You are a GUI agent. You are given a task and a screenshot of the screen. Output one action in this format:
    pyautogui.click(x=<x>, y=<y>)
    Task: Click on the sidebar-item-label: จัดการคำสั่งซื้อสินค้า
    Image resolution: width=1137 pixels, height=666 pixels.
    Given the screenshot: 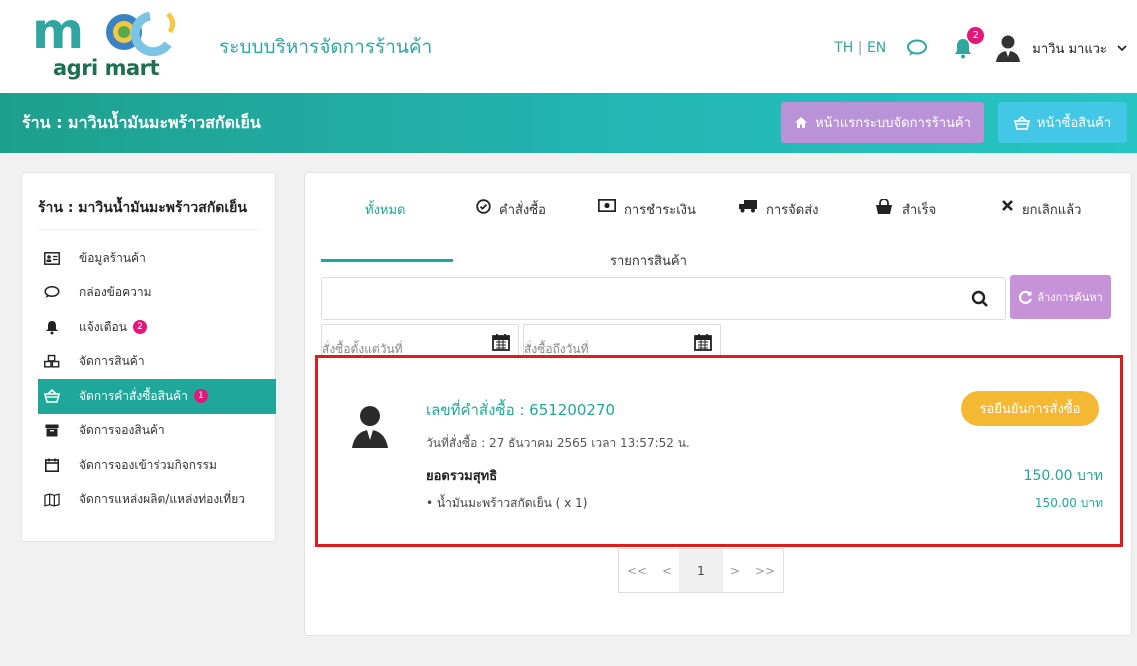 What is the action you would take?
    pyautogui.click(x=133, y=395)
    